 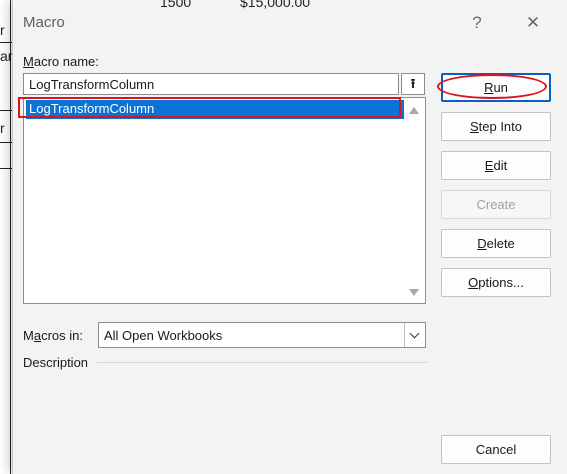 I want to click on macros-in-label: Macros in:, so click(x=53, y=335).